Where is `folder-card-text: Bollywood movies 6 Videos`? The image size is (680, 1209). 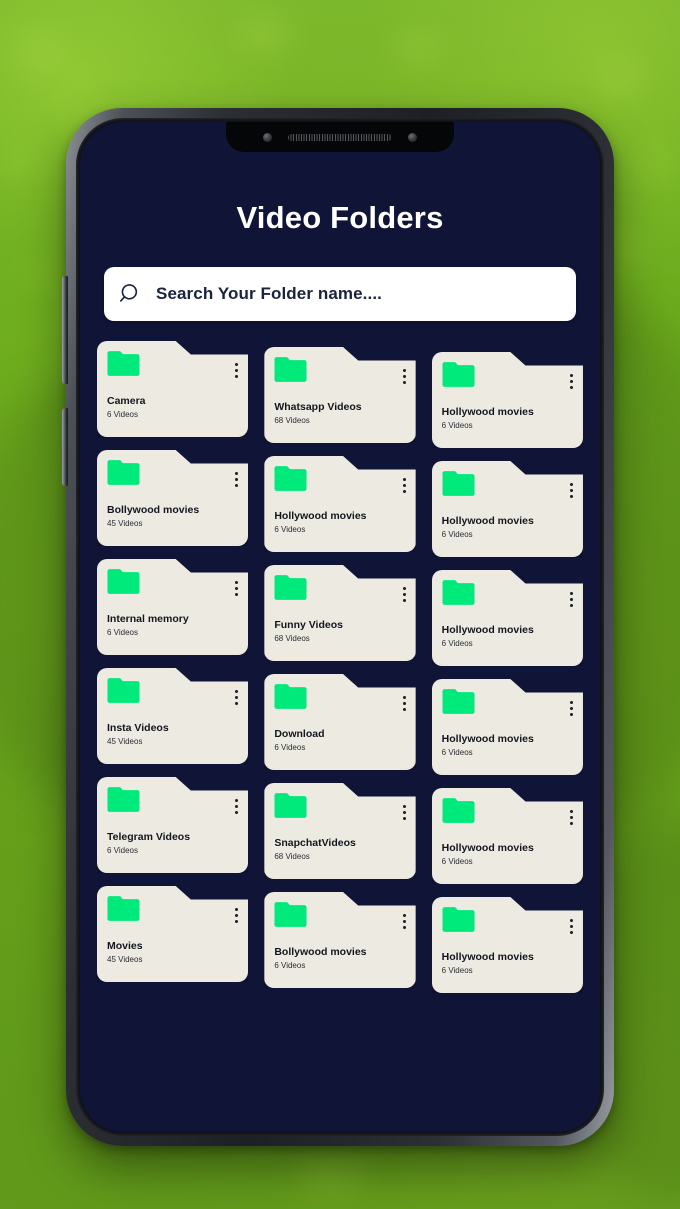 folder-card-text: Bollywood movies 6 Videos is located at coordinates (340, 959).